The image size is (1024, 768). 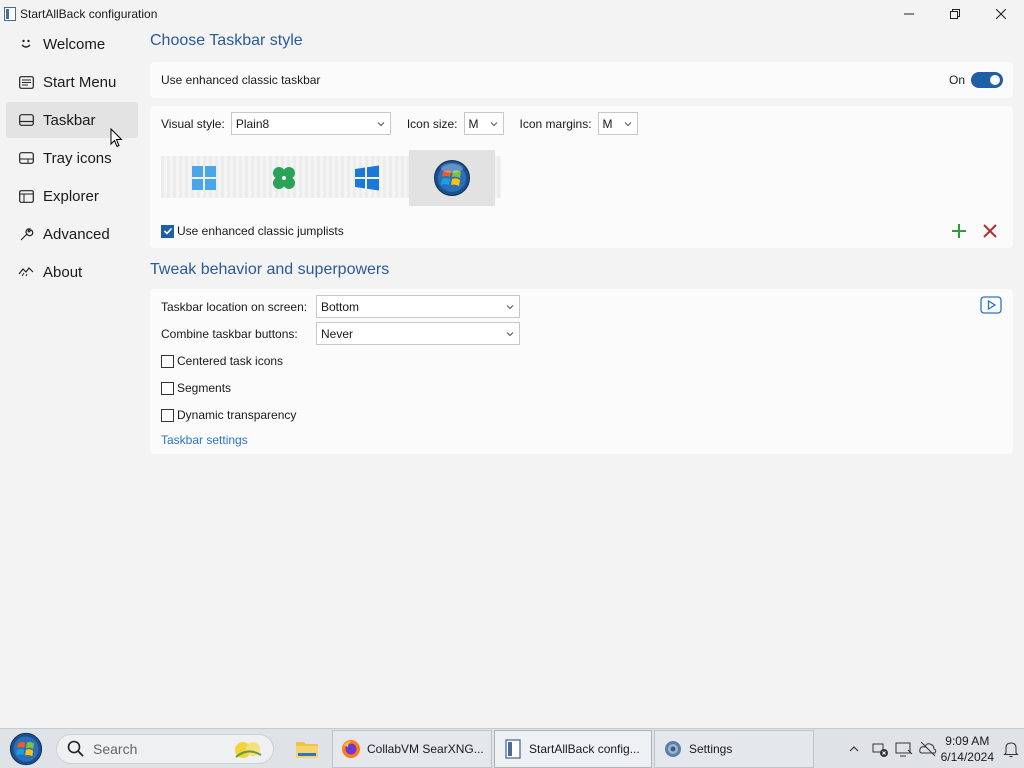 What do you see at coordinates (26, 196) in the screenshot?
I see `explorer-icon` at bounding box center [26, 196].